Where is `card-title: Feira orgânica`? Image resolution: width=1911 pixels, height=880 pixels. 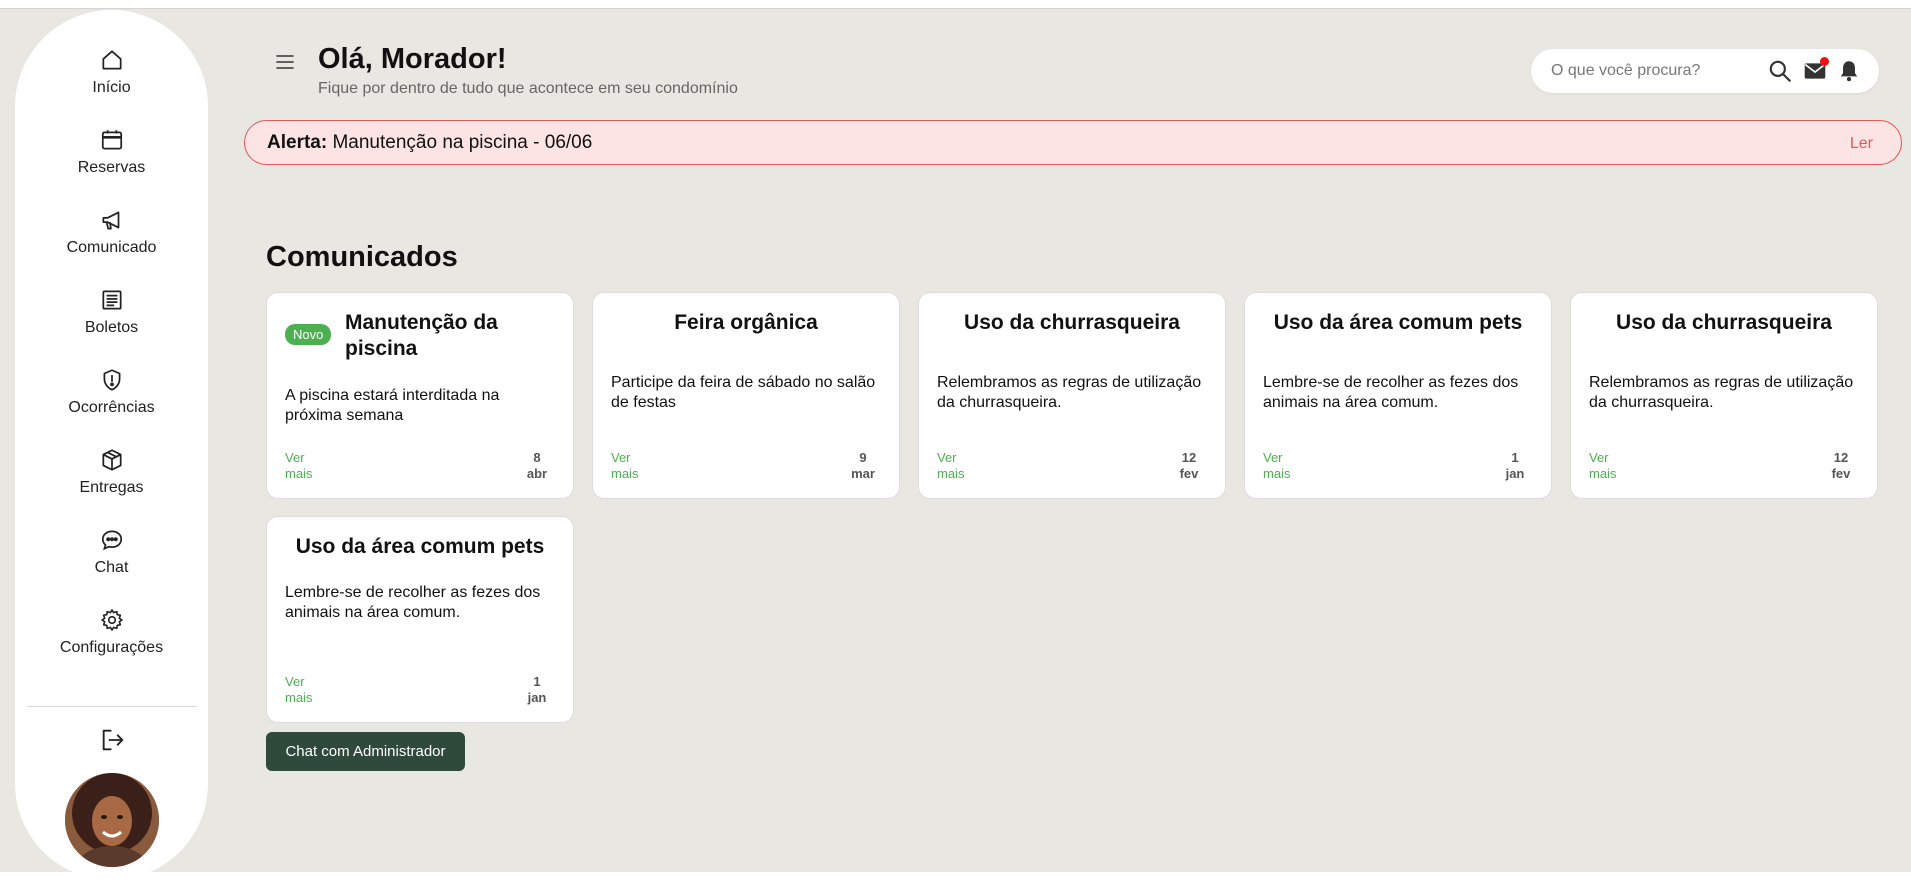
card-title: Feira orgânica is located at coordinates (746, 322).